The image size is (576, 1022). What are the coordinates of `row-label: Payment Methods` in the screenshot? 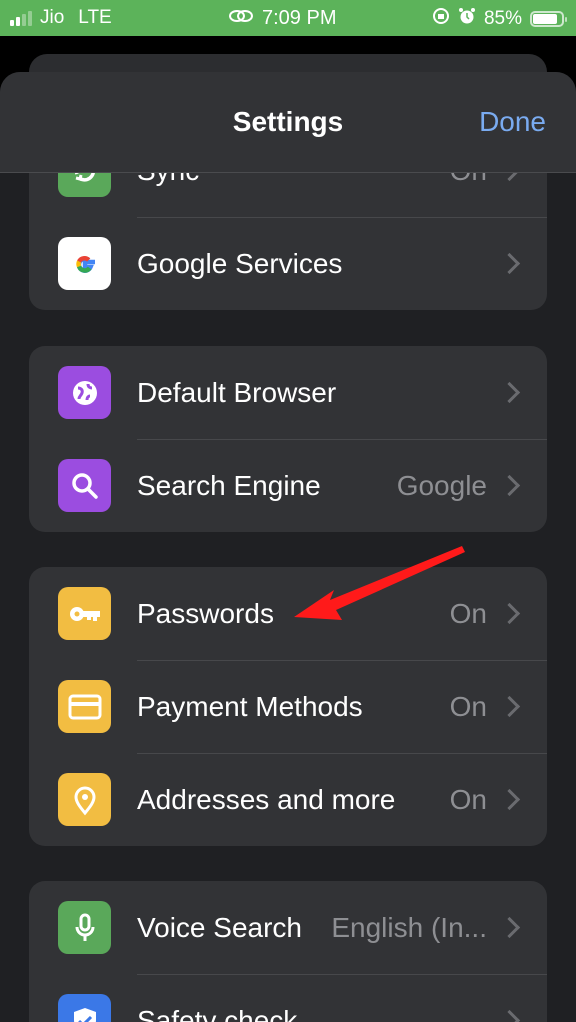 It's located at (250, 706).